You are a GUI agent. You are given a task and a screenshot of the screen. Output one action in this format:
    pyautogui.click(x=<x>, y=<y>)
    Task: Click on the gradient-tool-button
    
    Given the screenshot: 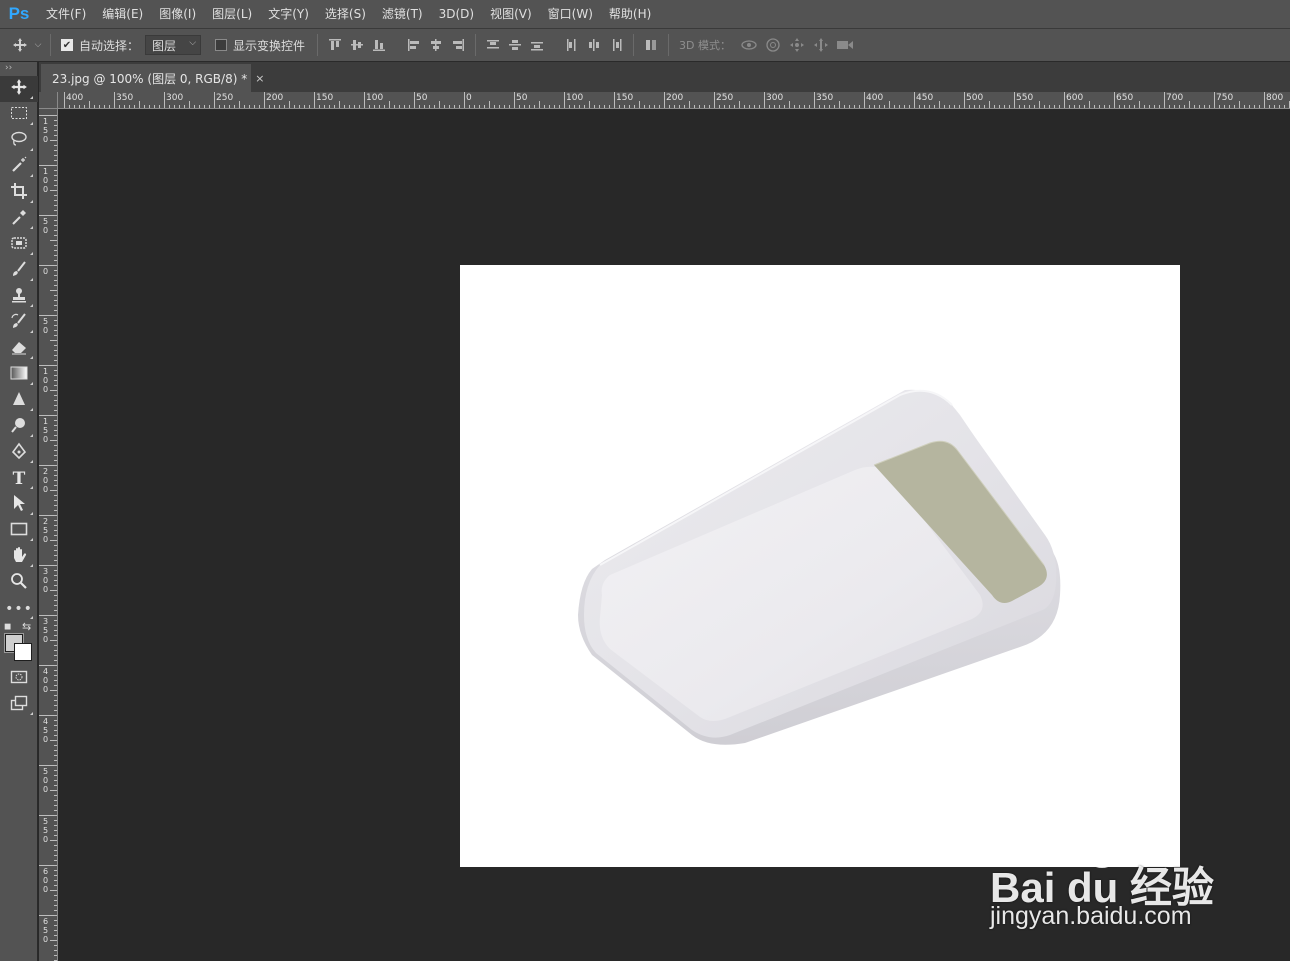 What is the action you would take?
    pyautogui.click(x=19, y=375)
    